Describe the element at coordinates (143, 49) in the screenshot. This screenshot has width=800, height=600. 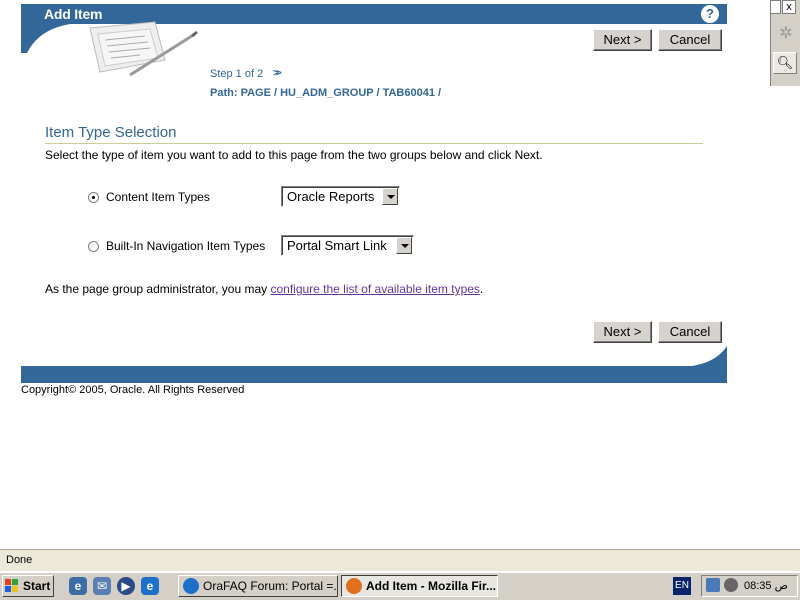
I see `notepad-pencil-illustration` at that location.